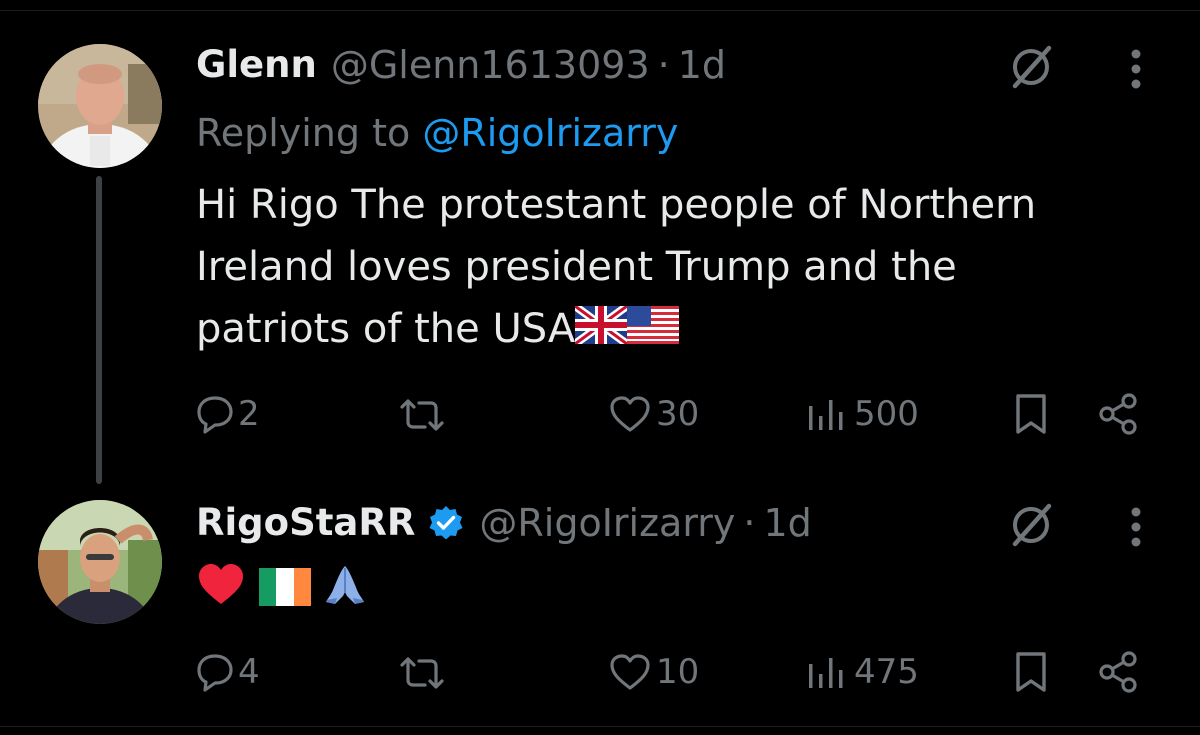 Image resolution: width=1200 pixels, height=735 pixels. I want to click on tweet-text-line-content: patriots of the USA, so click(386, 329).